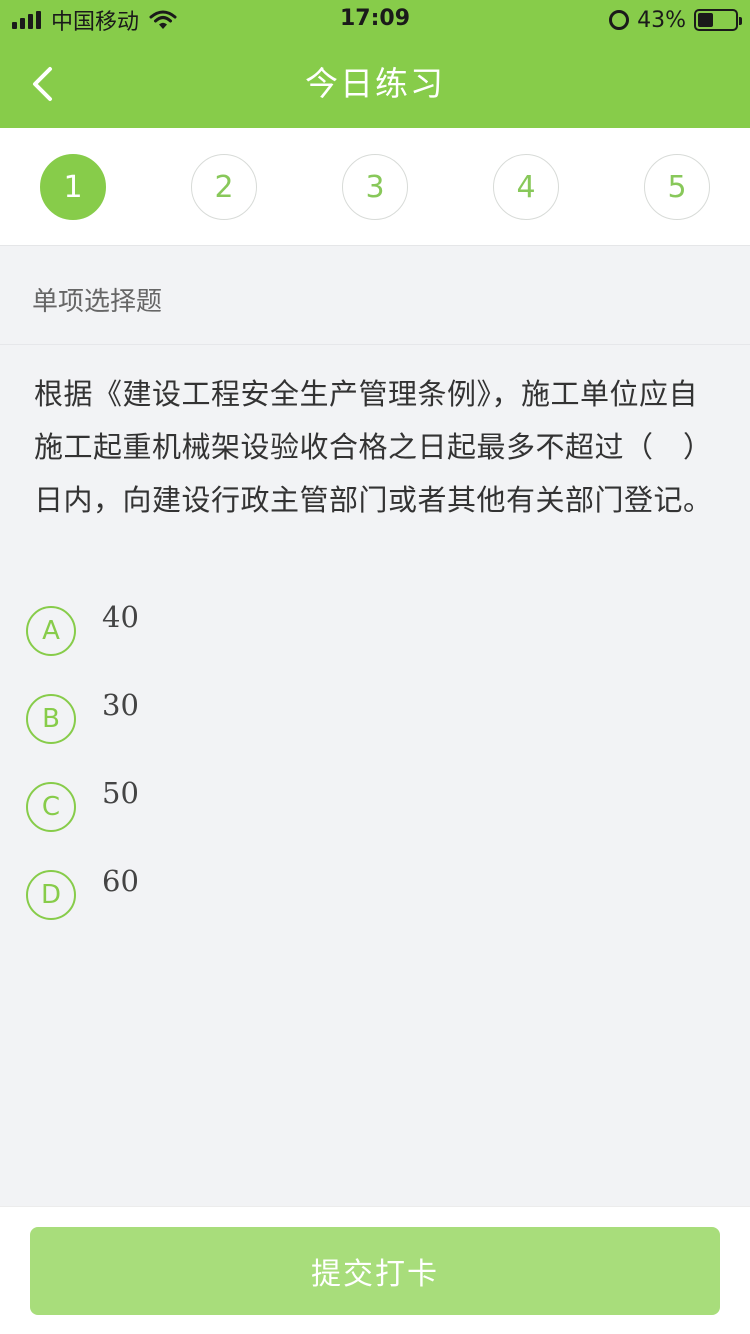  I want to click on page-title: 今日练习, so click(375, 83).